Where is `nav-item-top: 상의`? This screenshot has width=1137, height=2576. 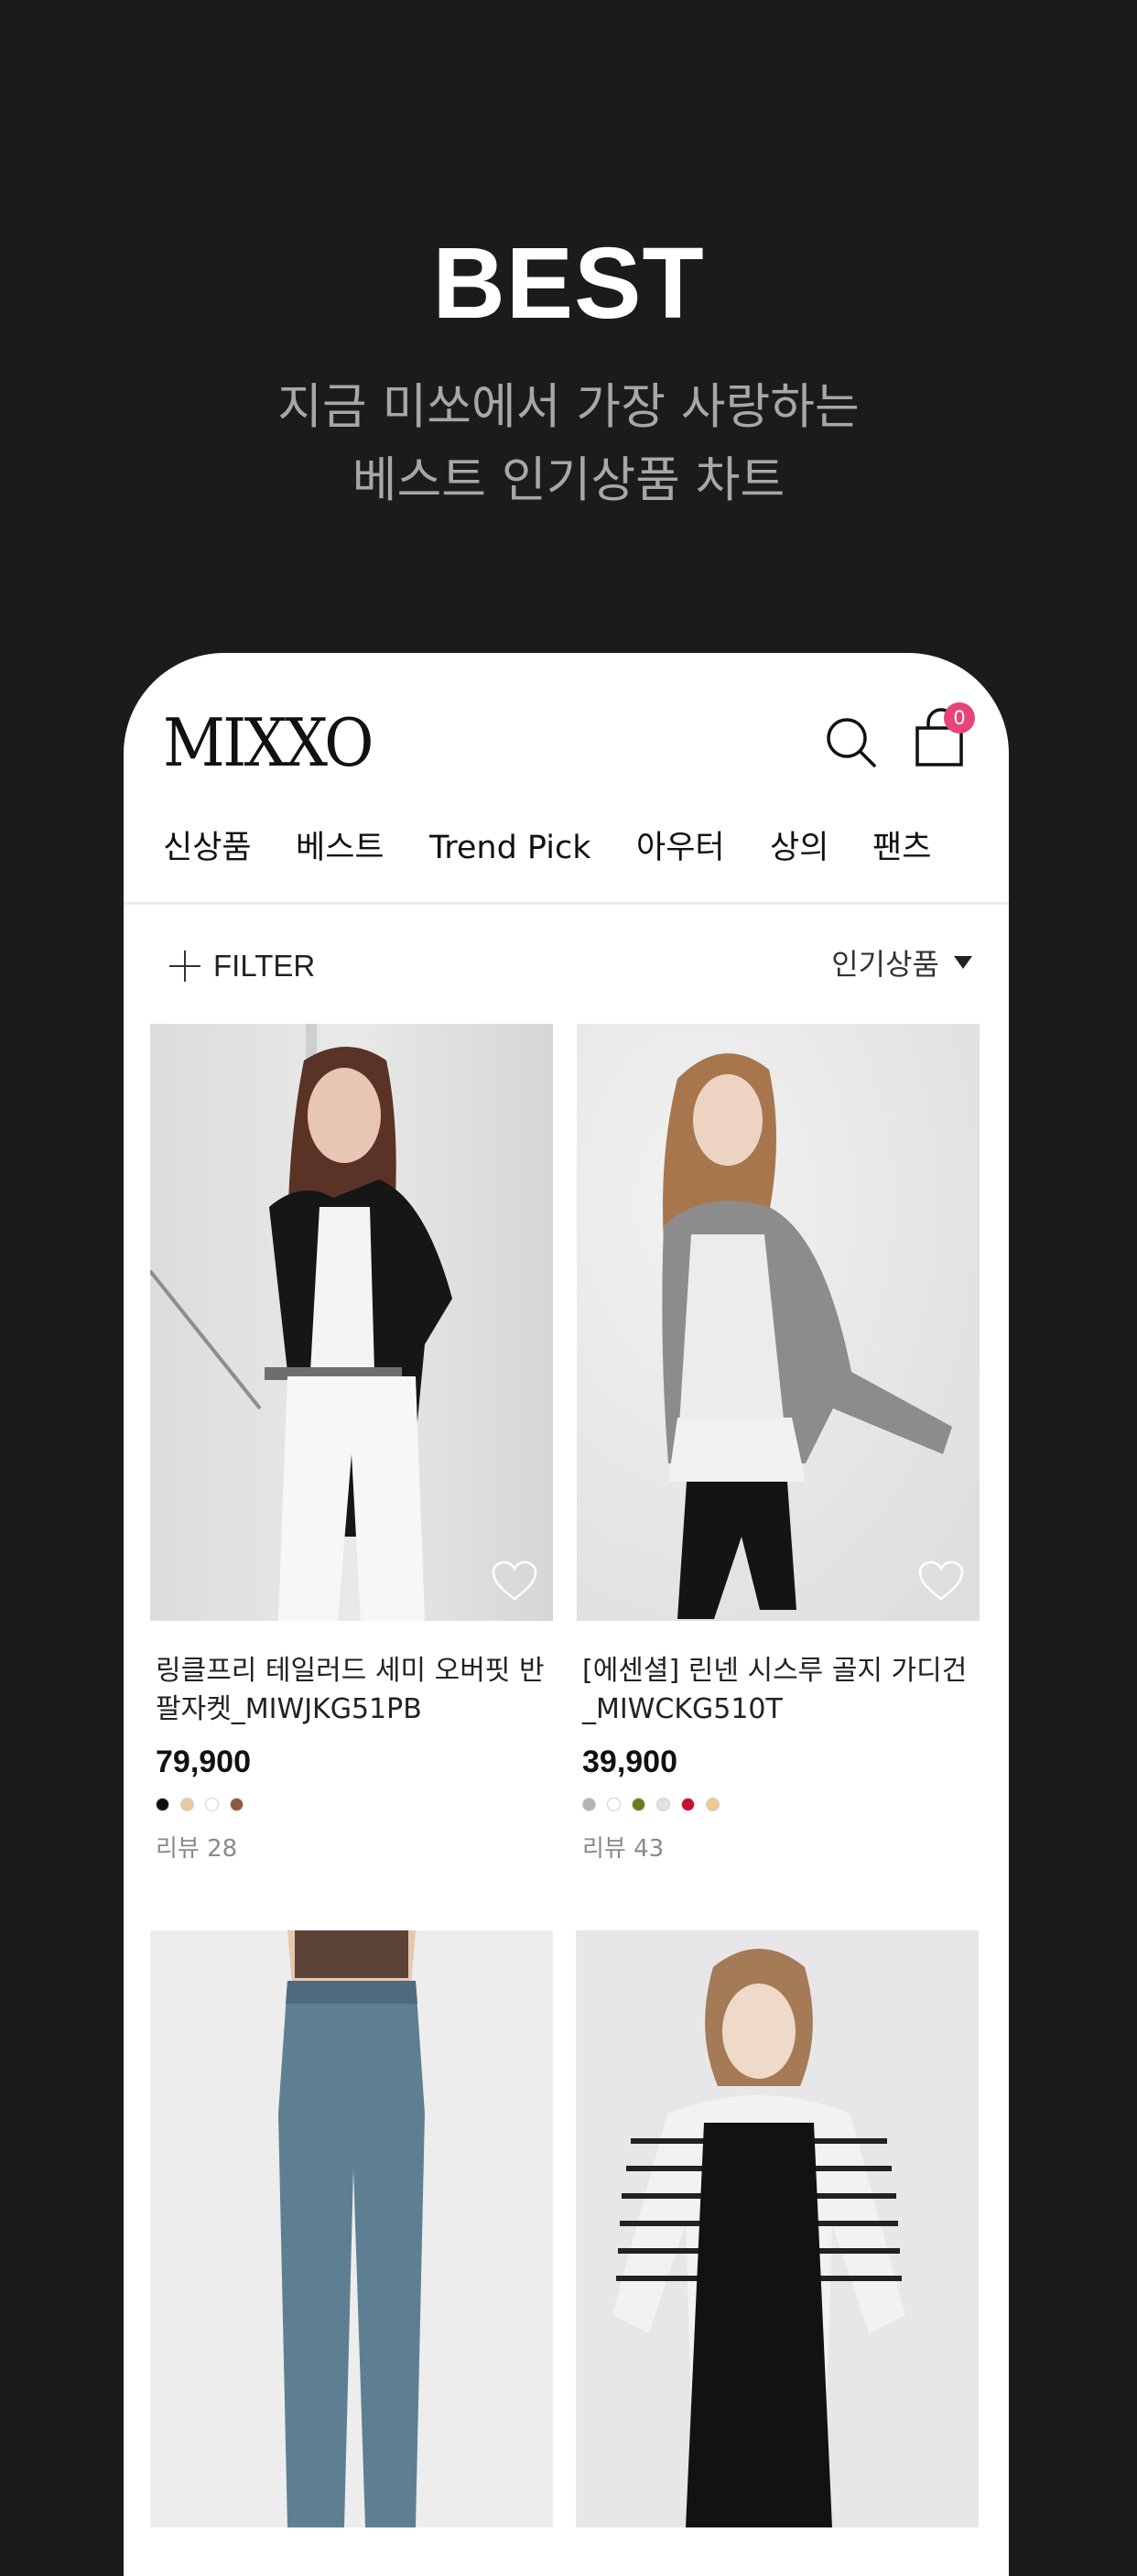
nav-item-top: 상의 is located at coordinates (799, 848).